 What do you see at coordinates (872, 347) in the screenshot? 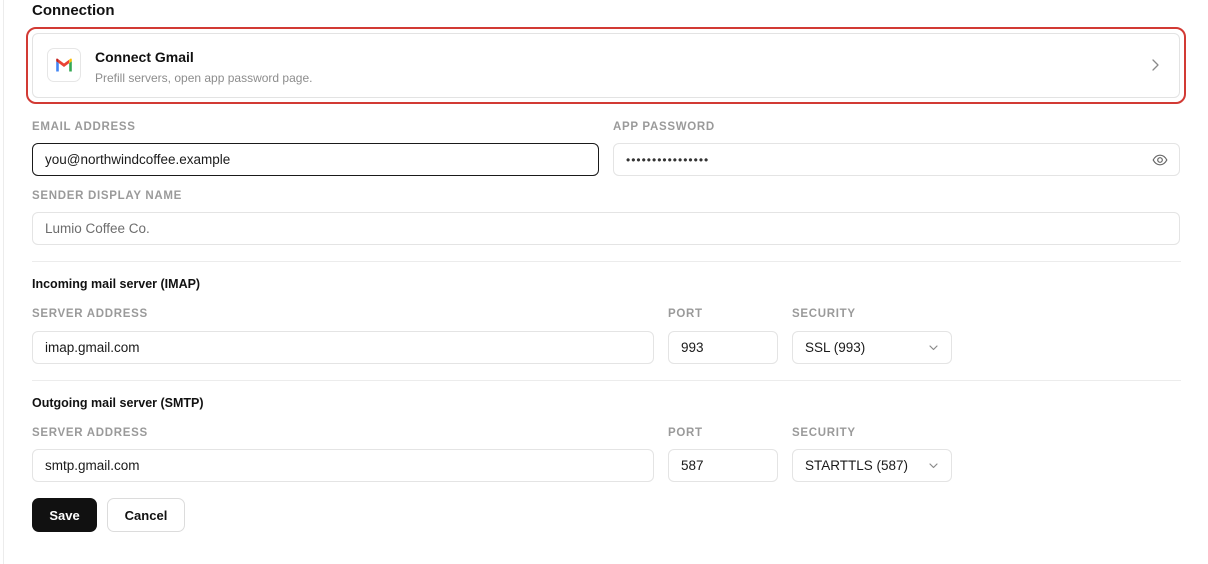
I see `imap-security-select: SSL (993)` at bounding box center [872, 347].